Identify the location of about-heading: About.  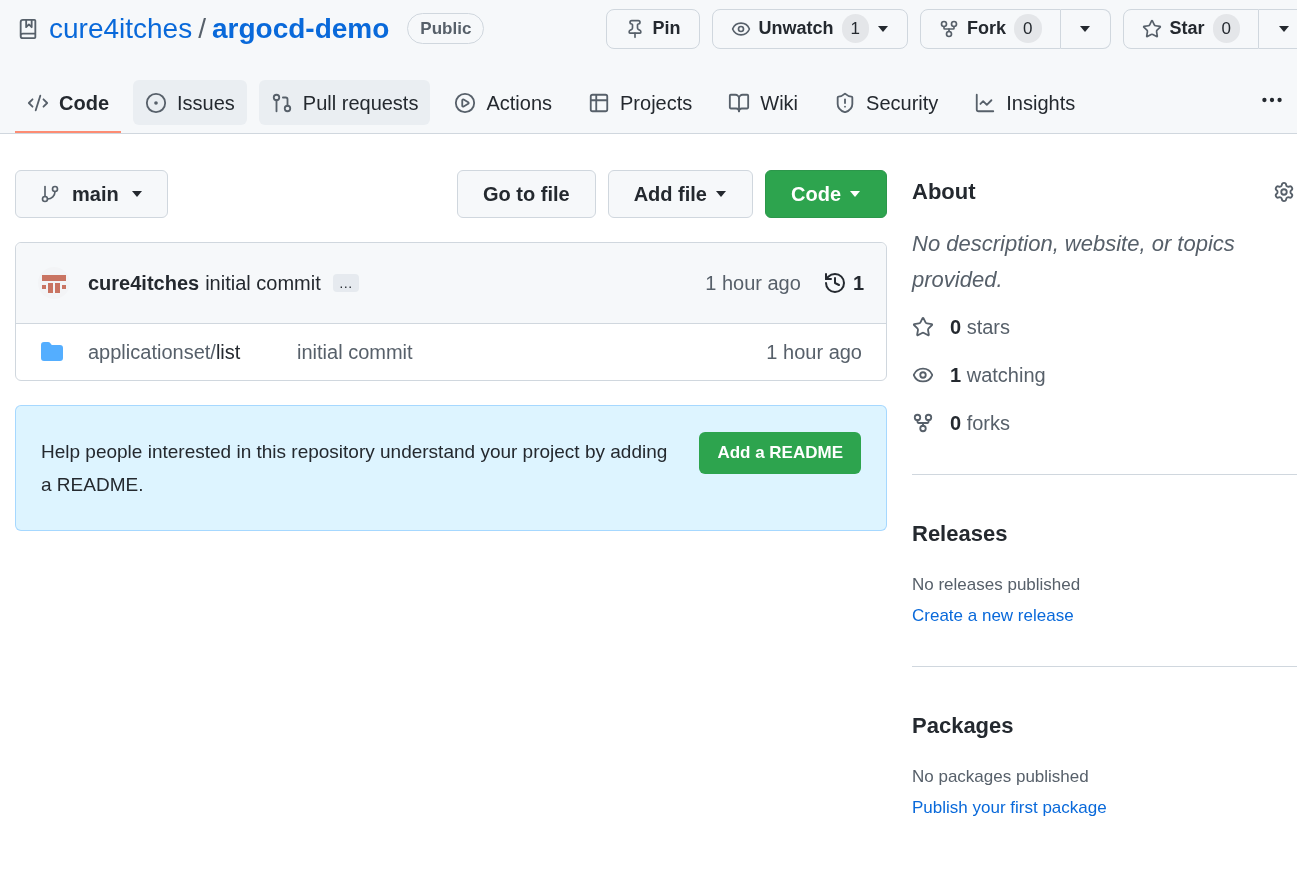
(944, 192).